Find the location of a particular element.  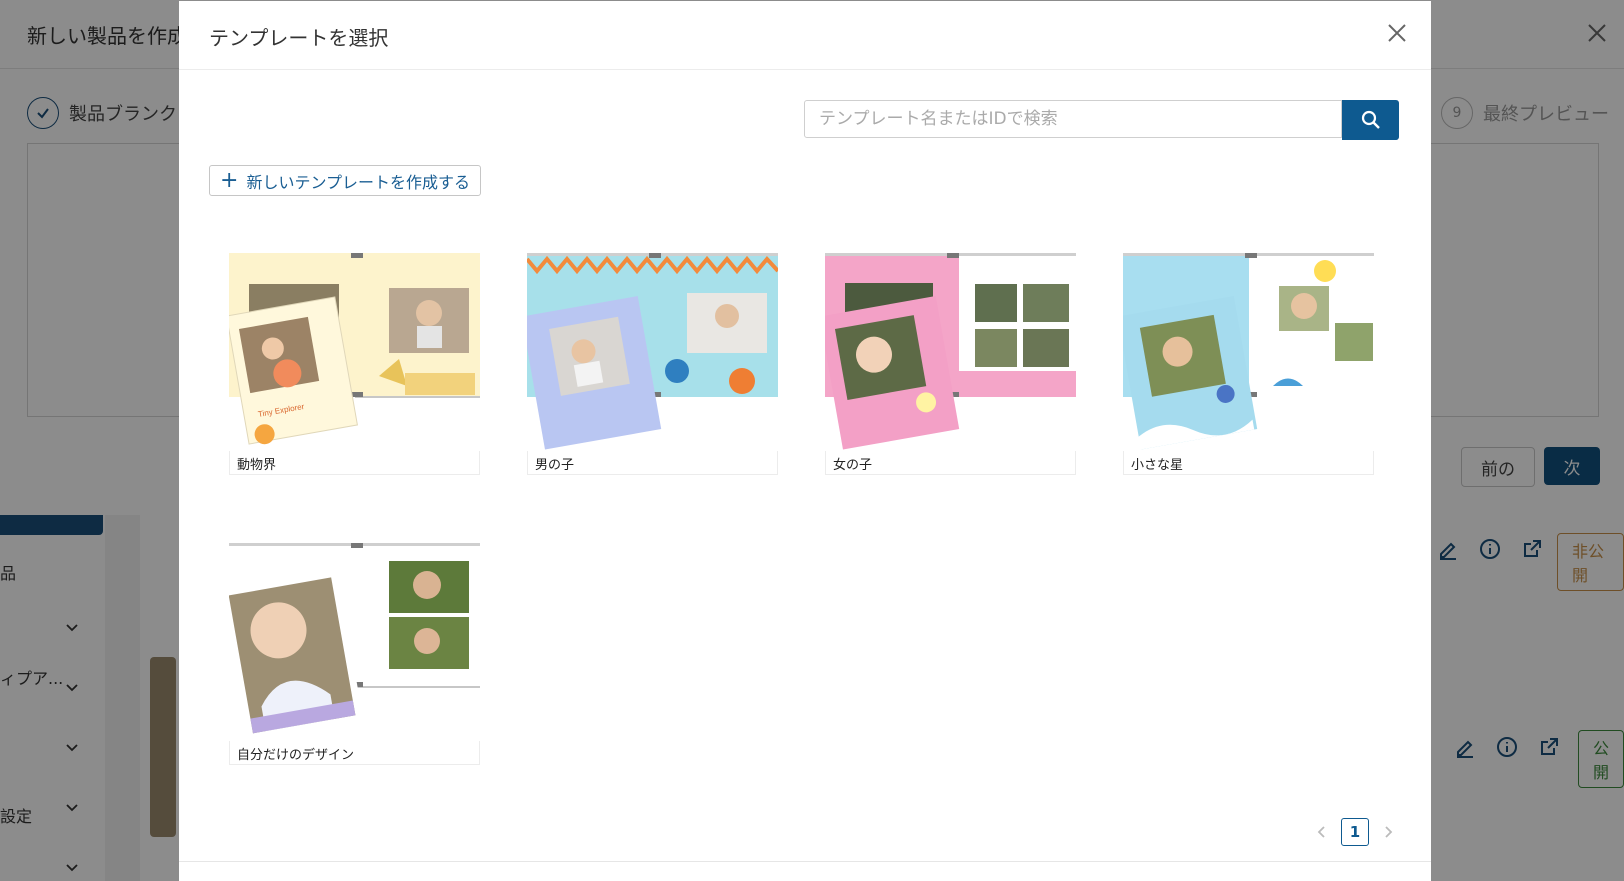

template-card-custom: 自分だけのデザイン is located at coordinates (354, 653).